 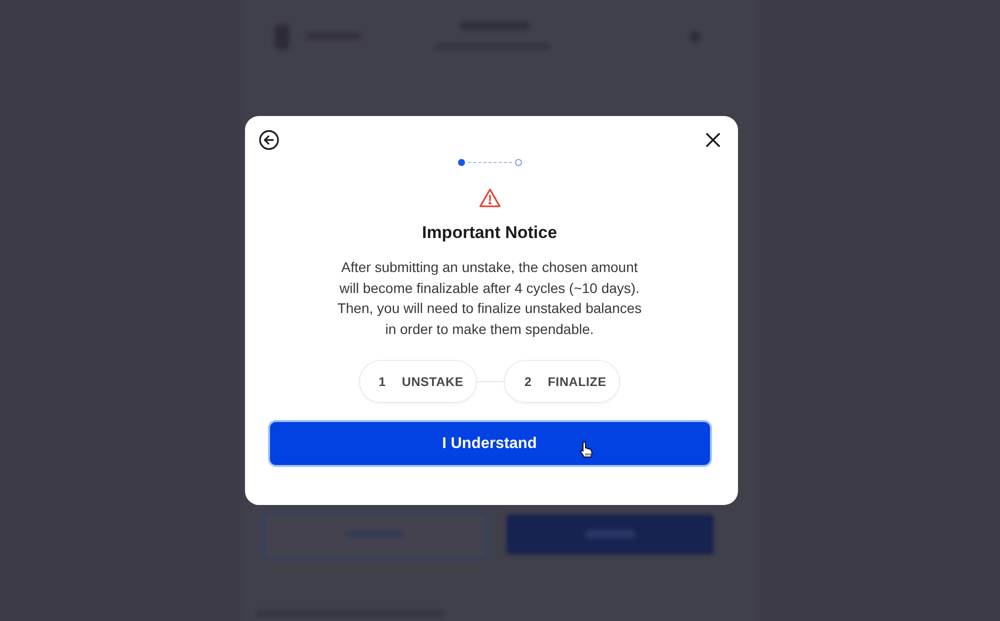 What do you see at coordinates (490, 443) in the screenshot?
I see `understand-button: I Understand` at bounding box center [490, 443].